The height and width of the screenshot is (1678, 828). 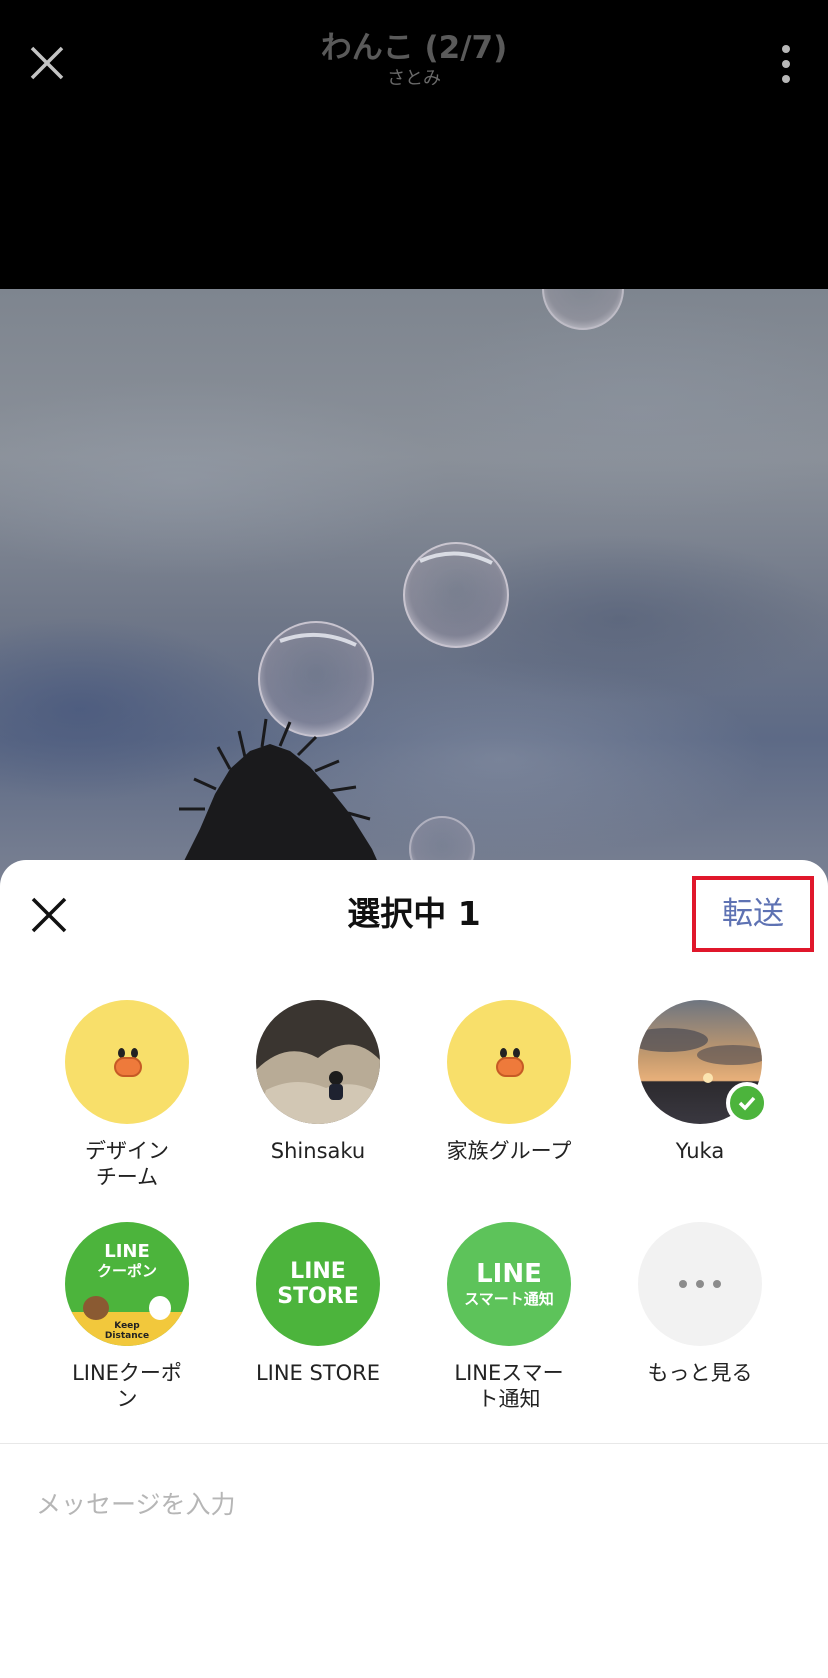 I want to click on friend-item: デザイン チーム, so click(x=127, y=1095).